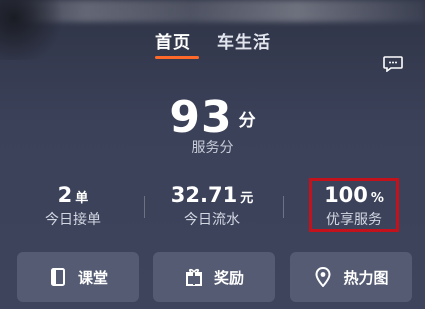 Image resolution: width=425 pixels, height=309 pixels. I want to click on stat-value: 2, so click(65, 195).